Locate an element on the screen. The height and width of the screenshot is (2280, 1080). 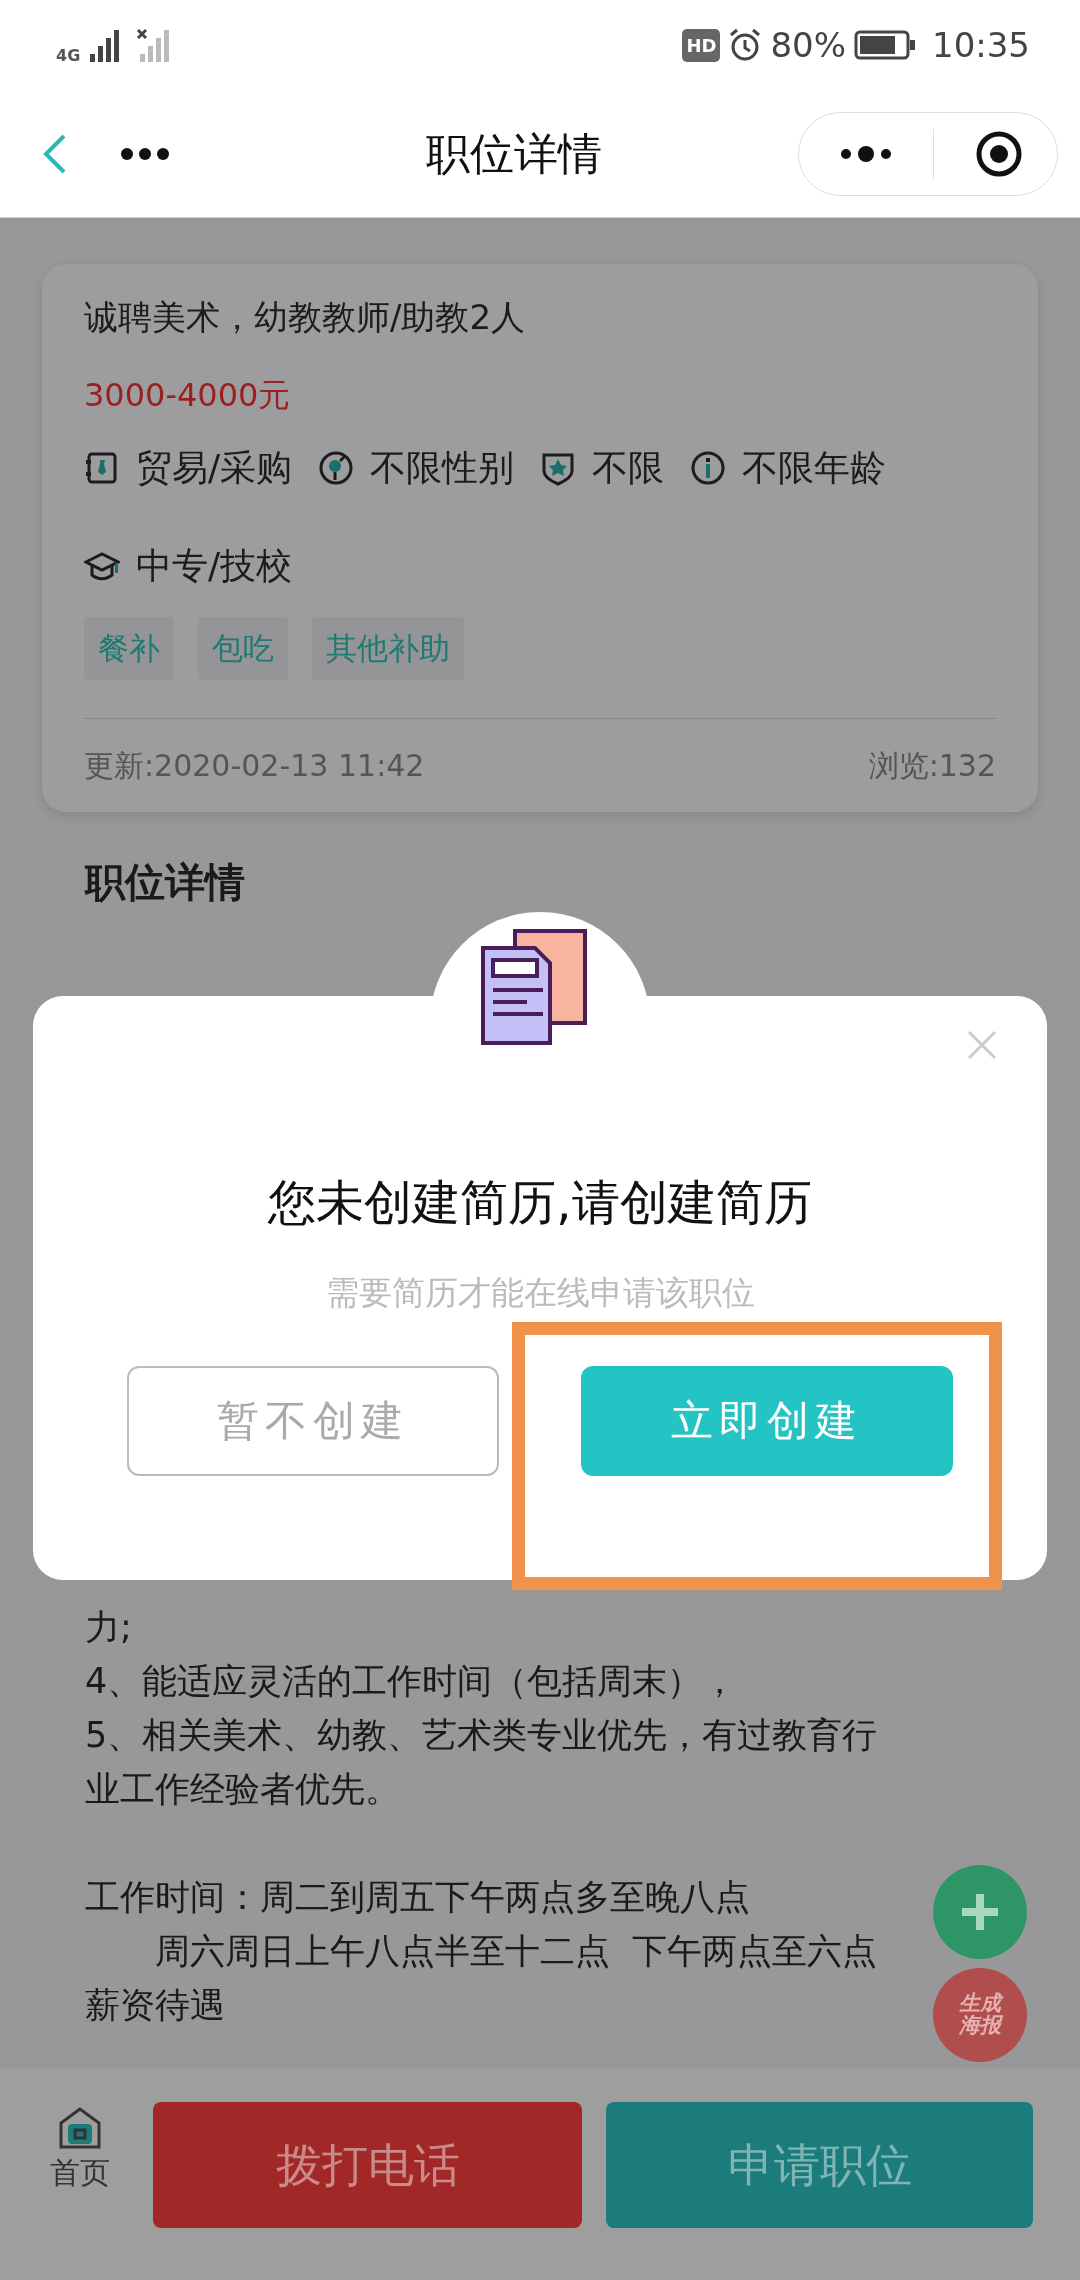
network-label: 4G is located at coordinates (68, 56).